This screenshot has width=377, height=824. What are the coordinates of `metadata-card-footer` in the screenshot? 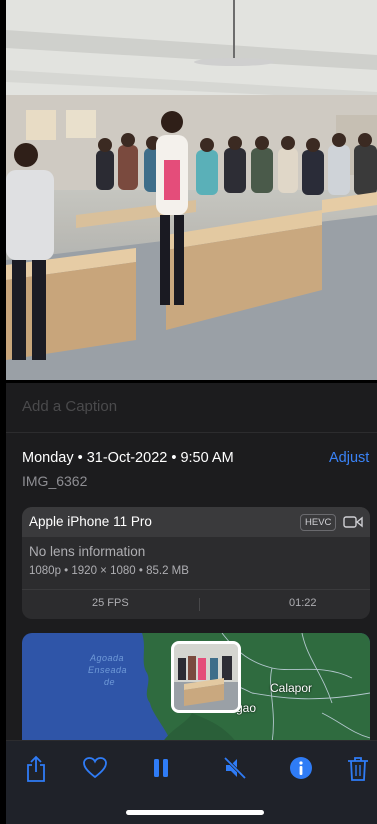 It's located at (196, 604).